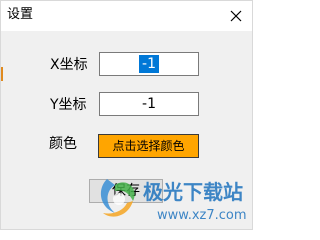 The height and width of the screenshot is (240, 320). I want to click on color-label: 颜色, so click(63, 144).